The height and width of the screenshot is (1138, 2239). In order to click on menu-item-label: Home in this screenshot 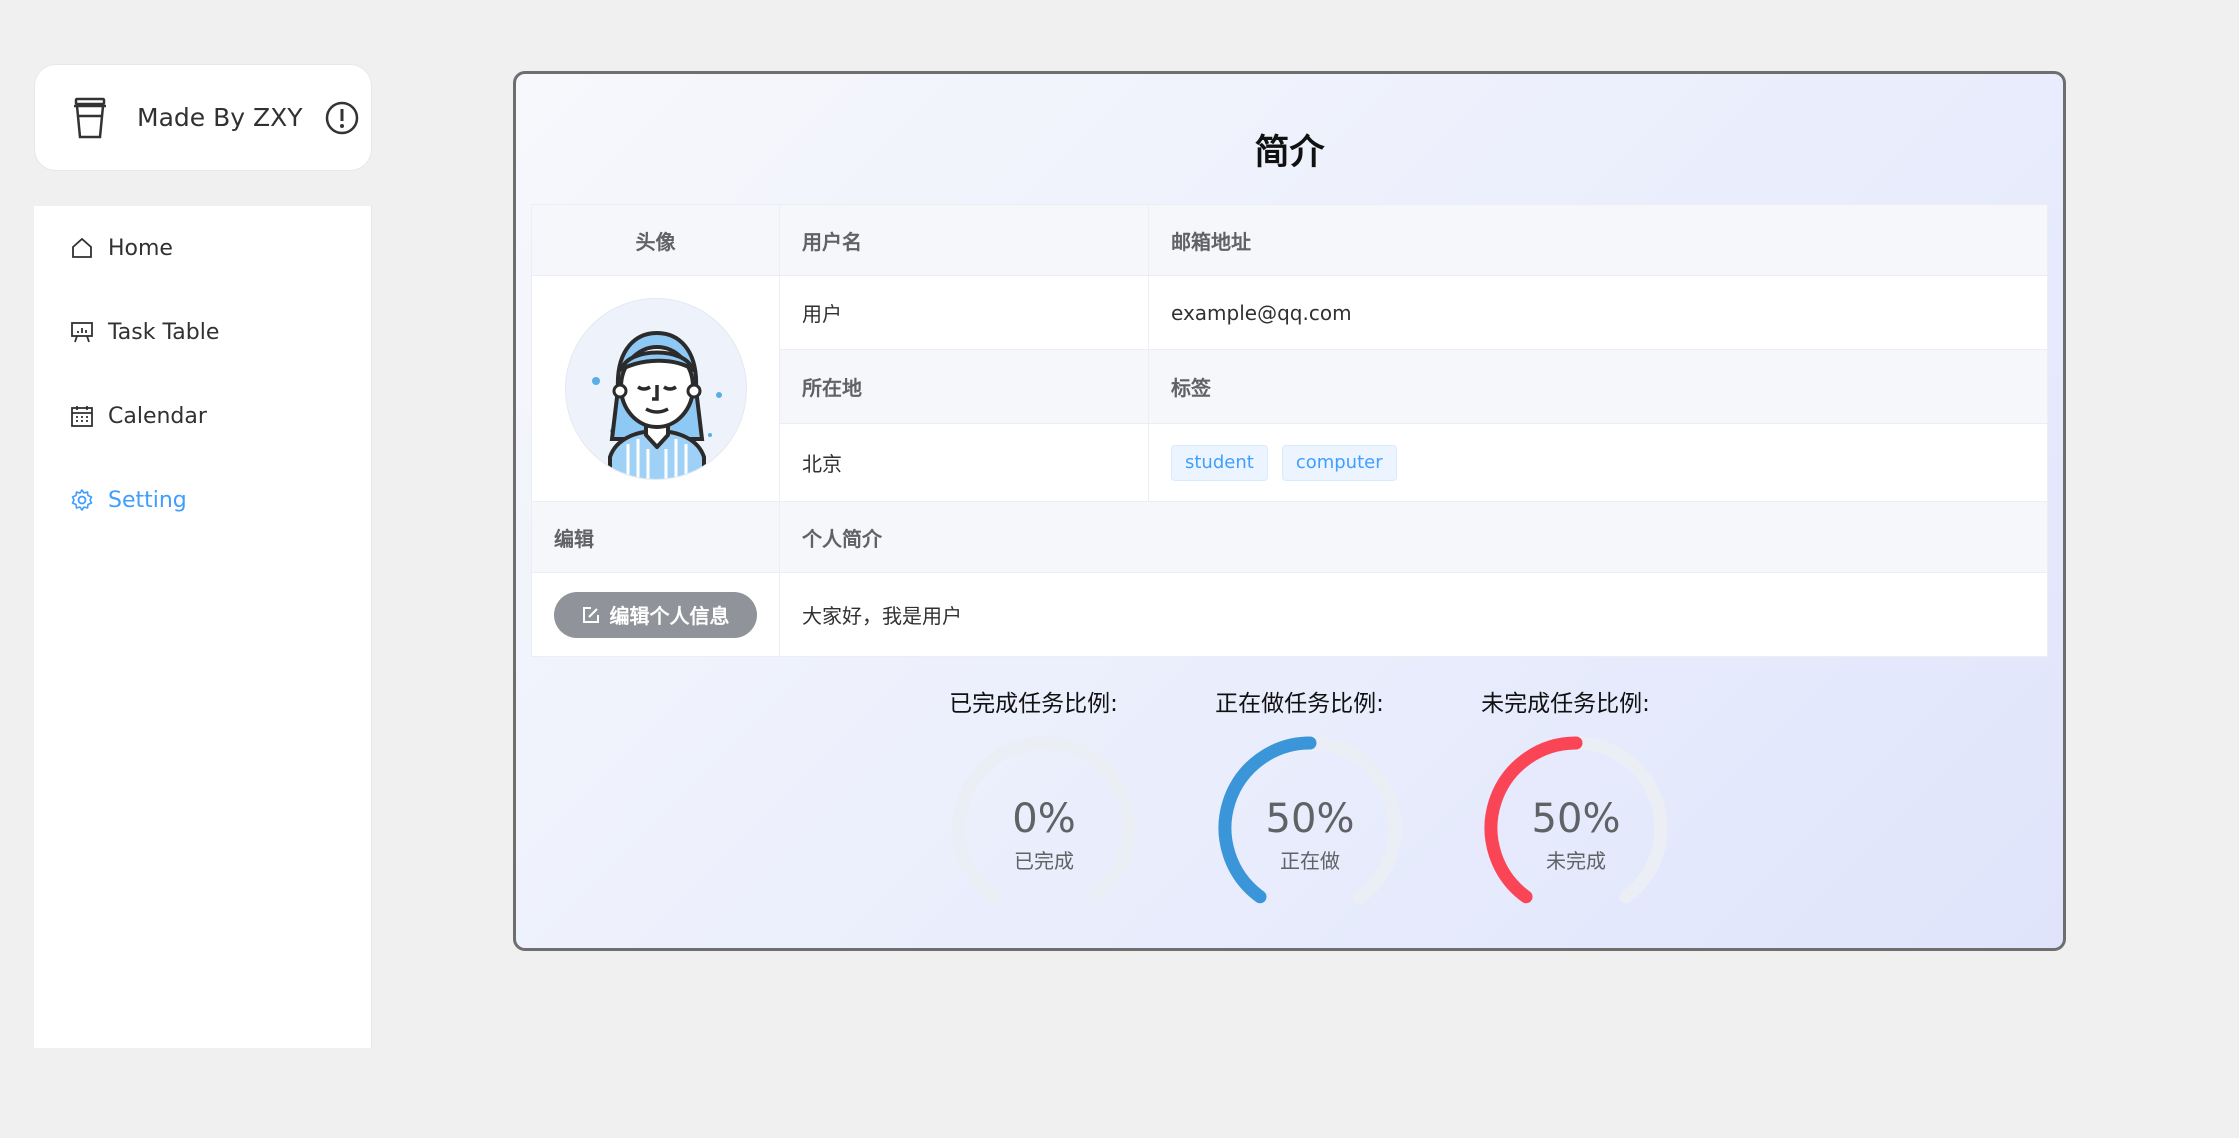, I will do `click(140, 248)`.